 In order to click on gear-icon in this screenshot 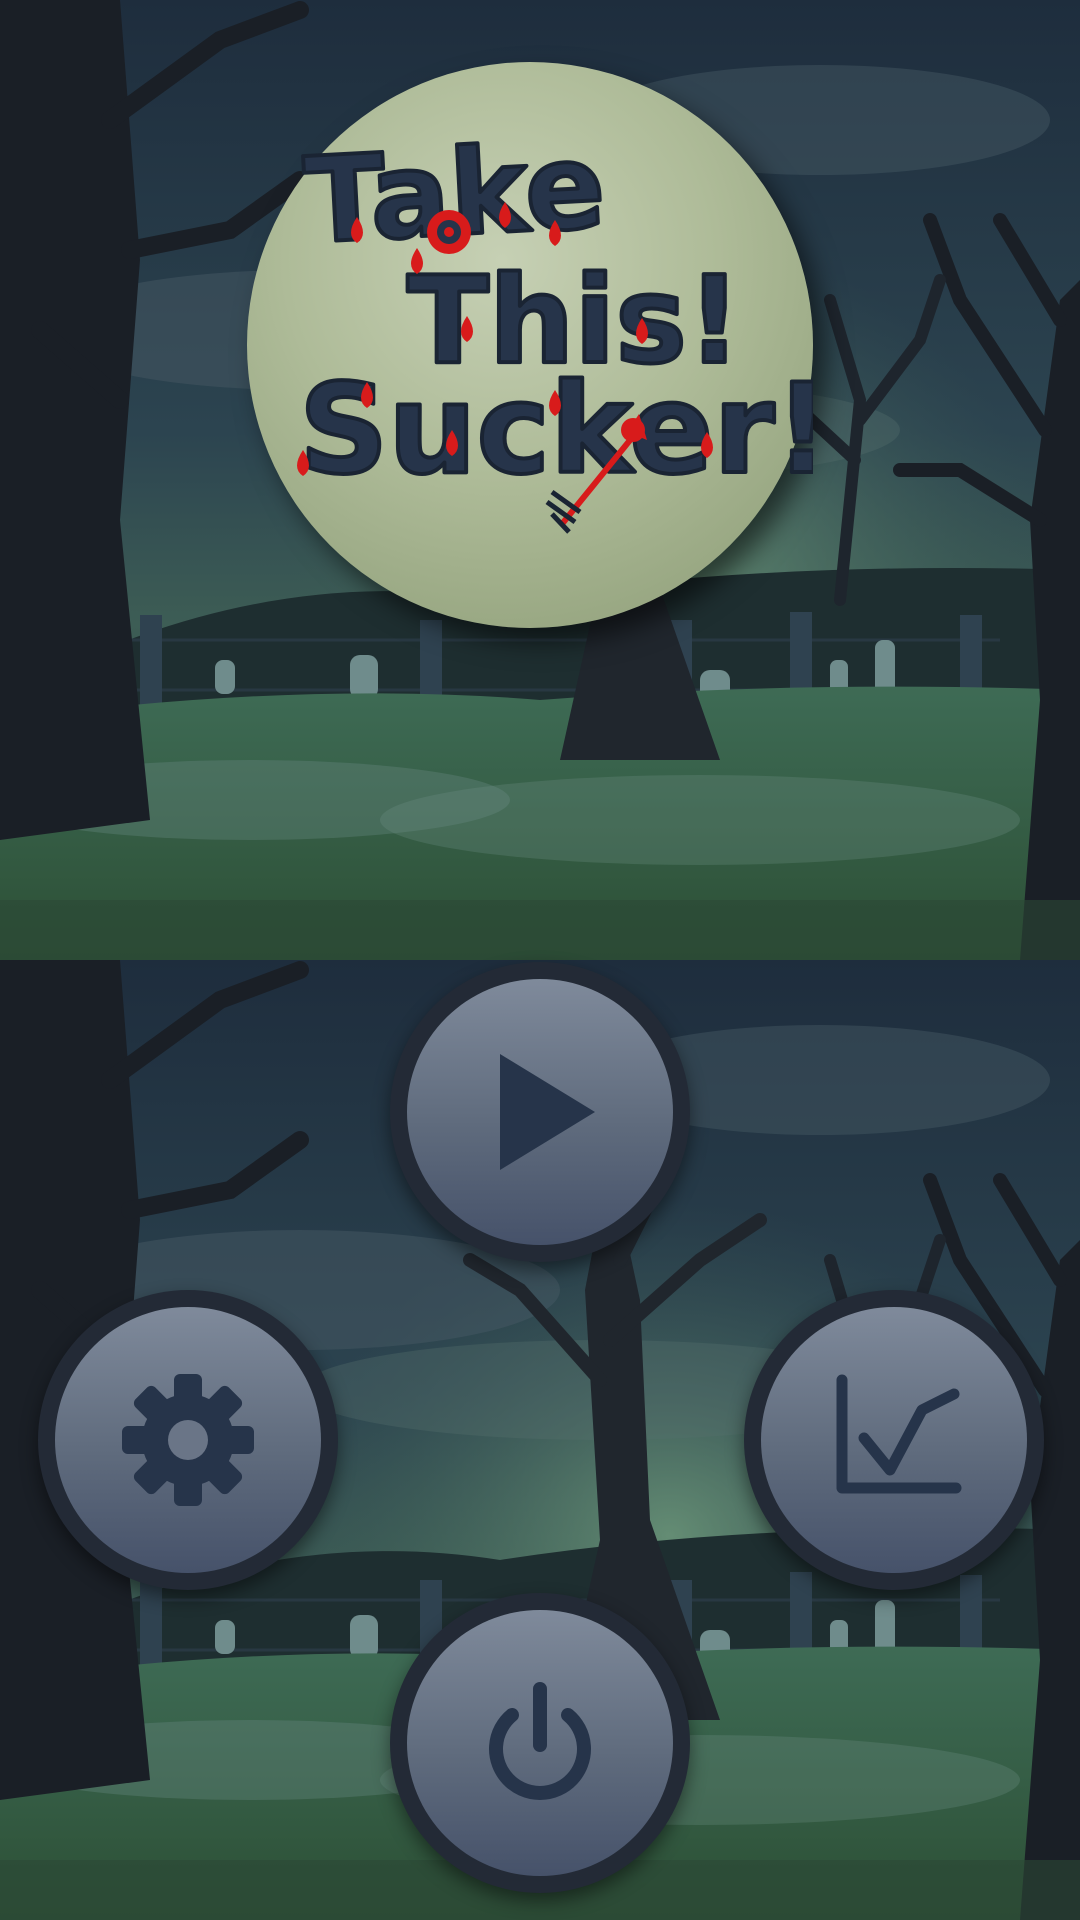, I will do `click(188, 1440)`.